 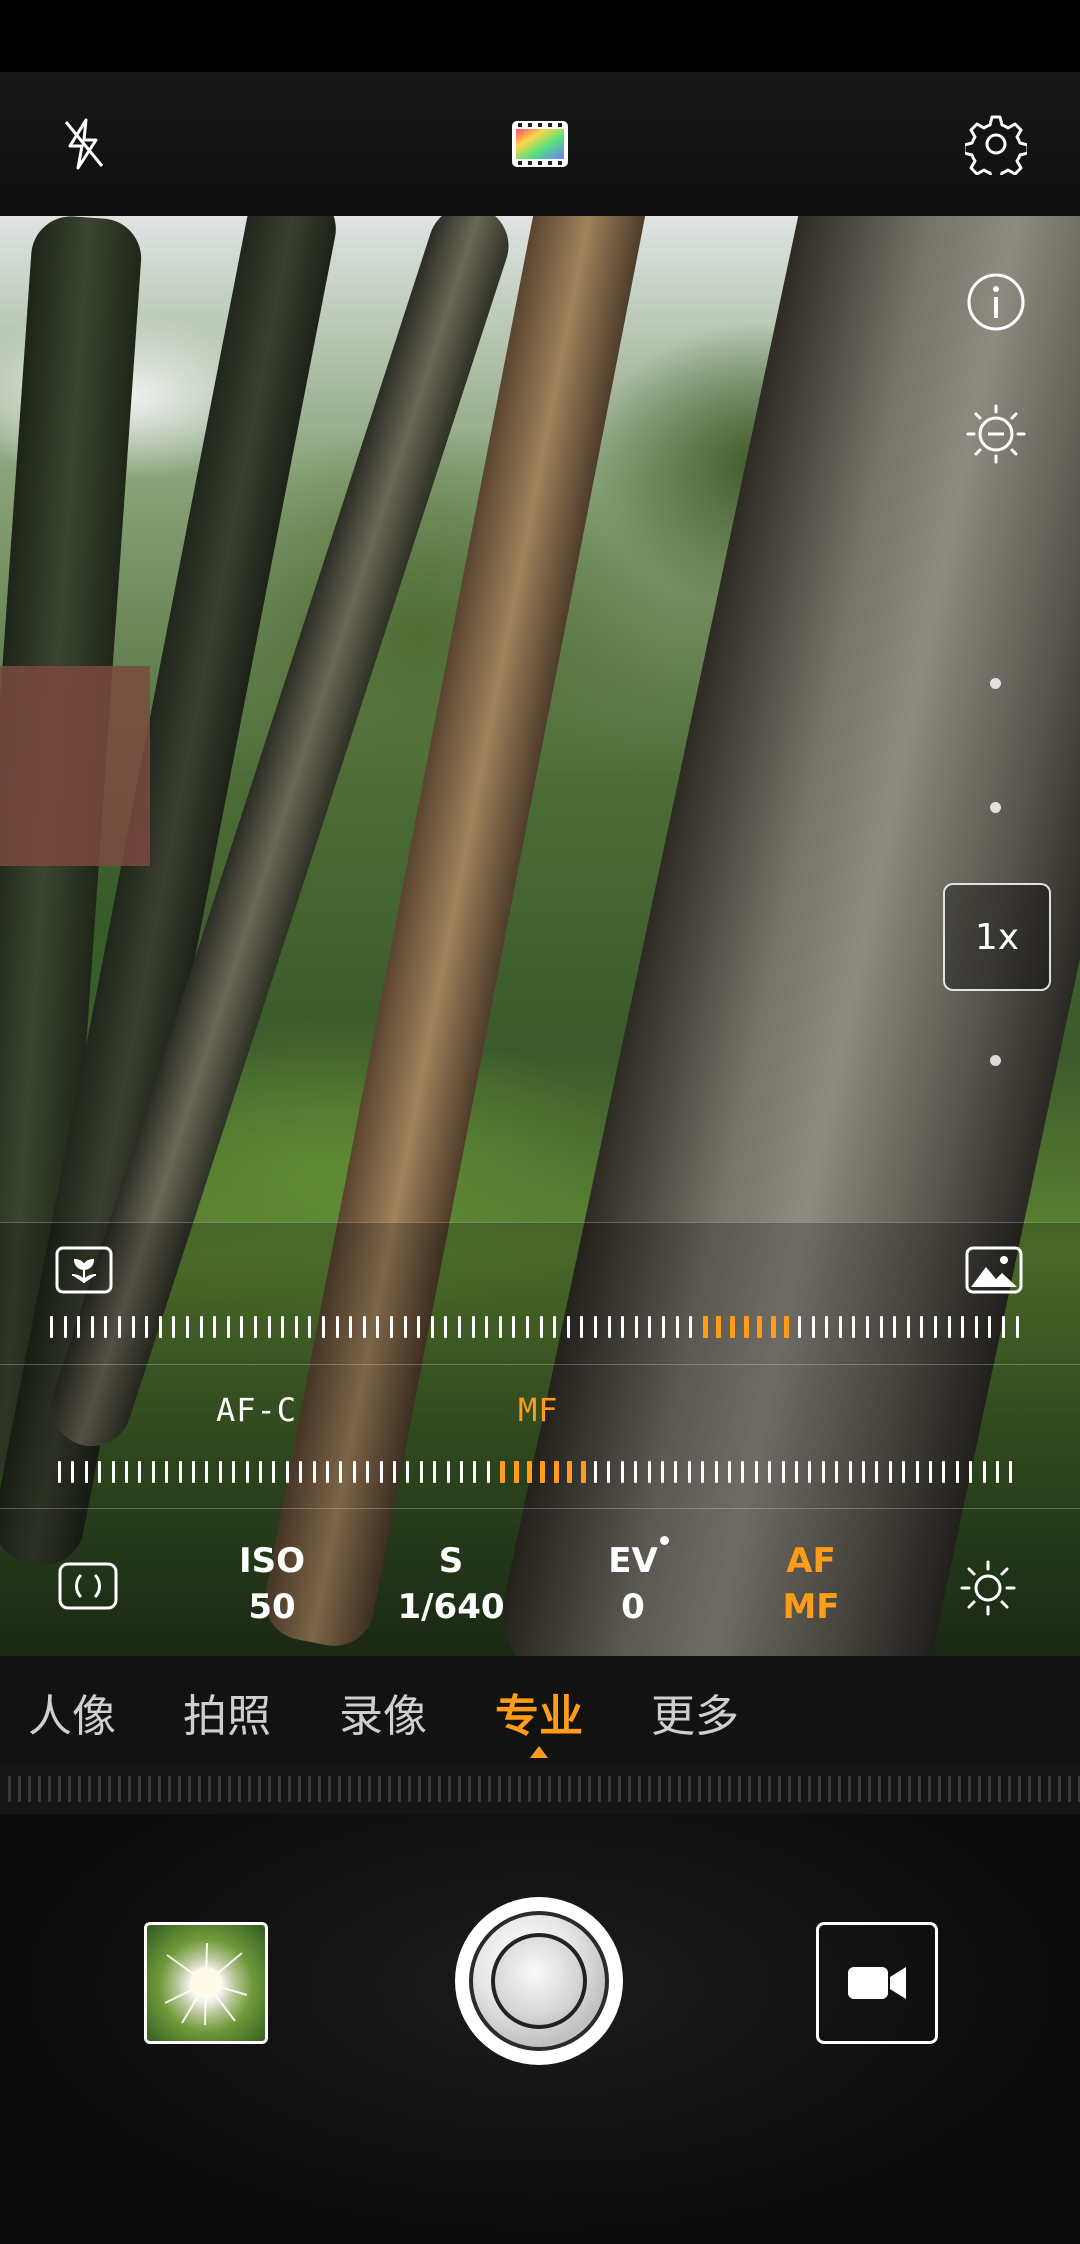 I want to click on iso-control: ISO 50, so click(x=272, y=1584).